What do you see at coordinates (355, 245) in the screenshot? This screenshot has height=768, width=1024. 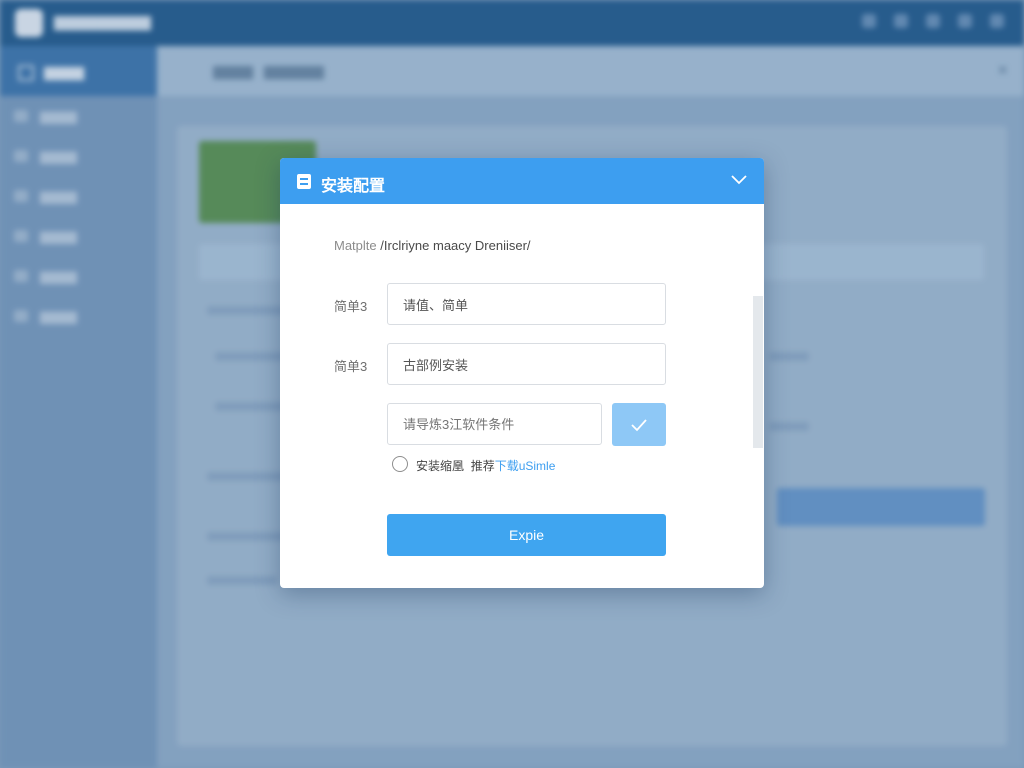 I see `subtitle-prefix: Matplte` at bounding box center [355, 245].